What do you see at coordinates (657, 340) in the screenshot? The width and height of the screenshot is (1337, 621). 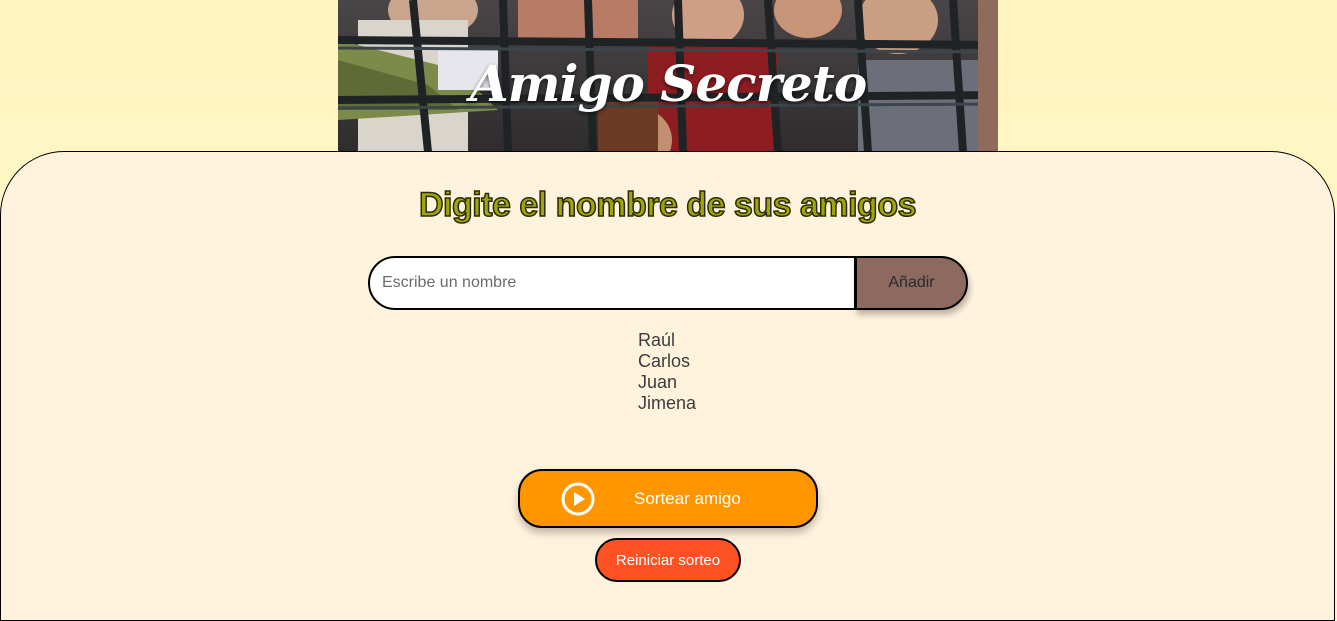 I see `list-item: Raúl` at bounding box center [657, 340].